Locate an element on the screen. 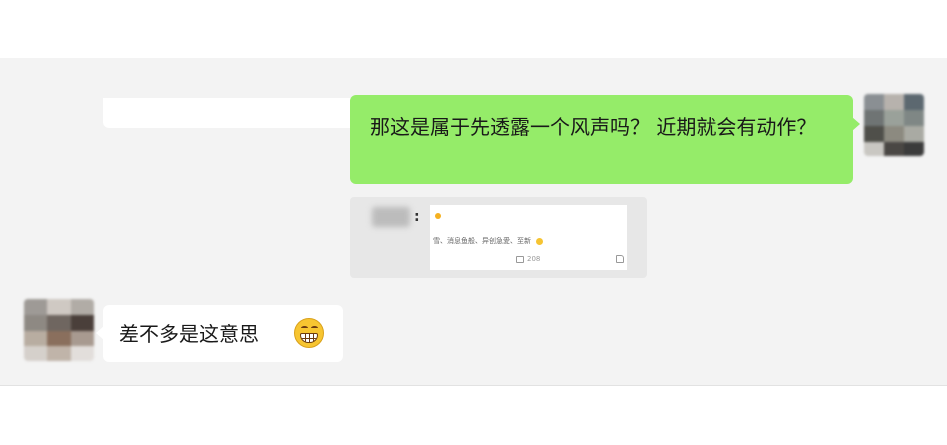  comment-icon is located at coordinates (520, 259).